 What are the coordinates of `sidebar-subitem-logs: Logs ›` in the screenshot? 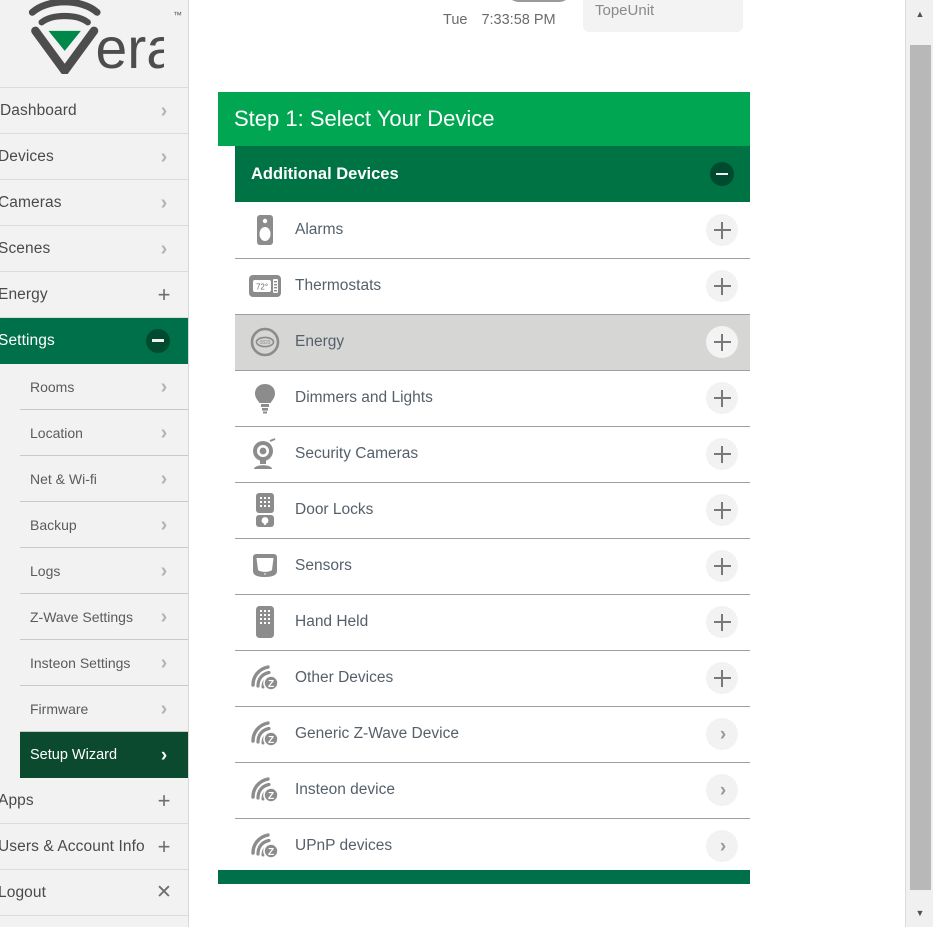 It's located at (94, 571).